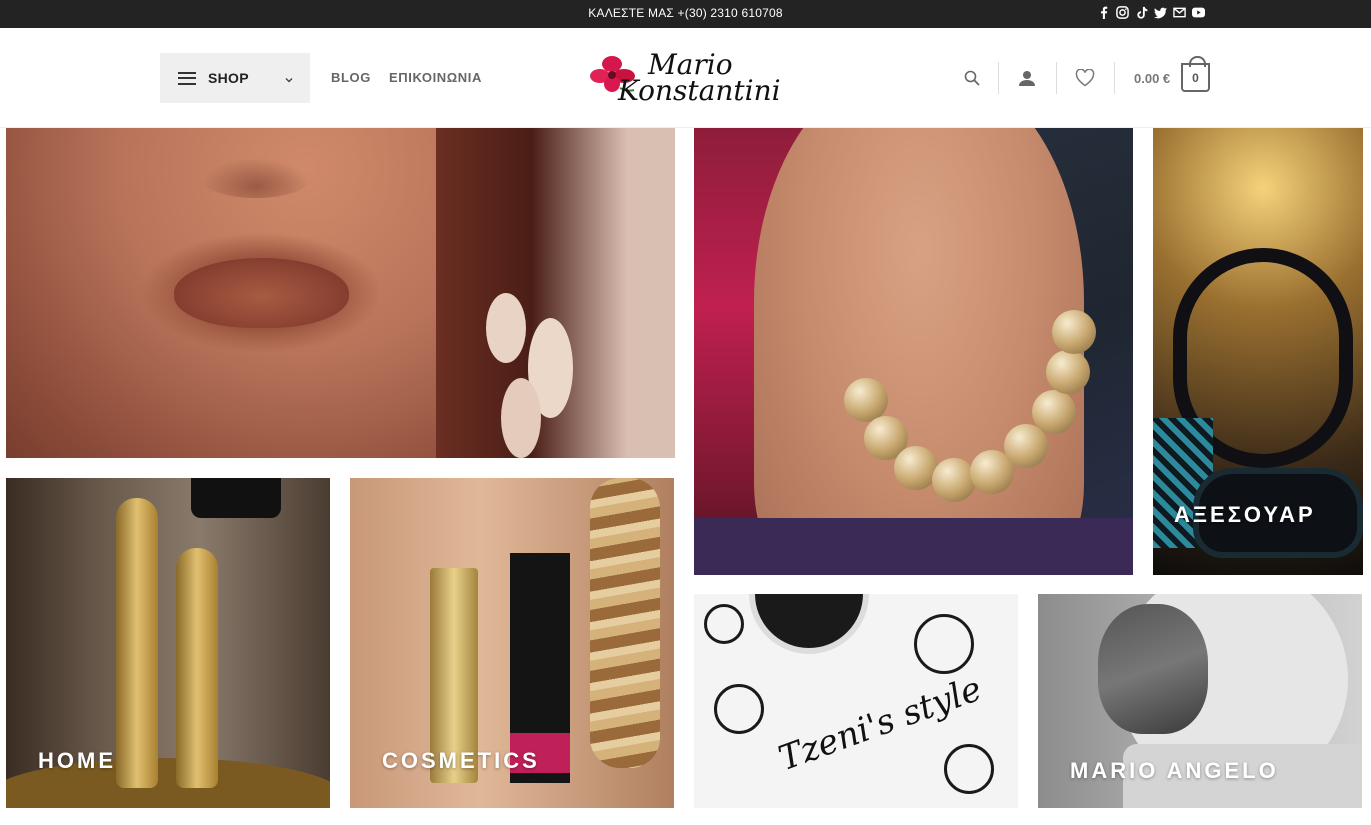 Image resolution: width=1371 pixels, height=825 pixels. Describe the element at coordinates (289, 81) in the screenshot. I see `chevron-down-icon` at that location.